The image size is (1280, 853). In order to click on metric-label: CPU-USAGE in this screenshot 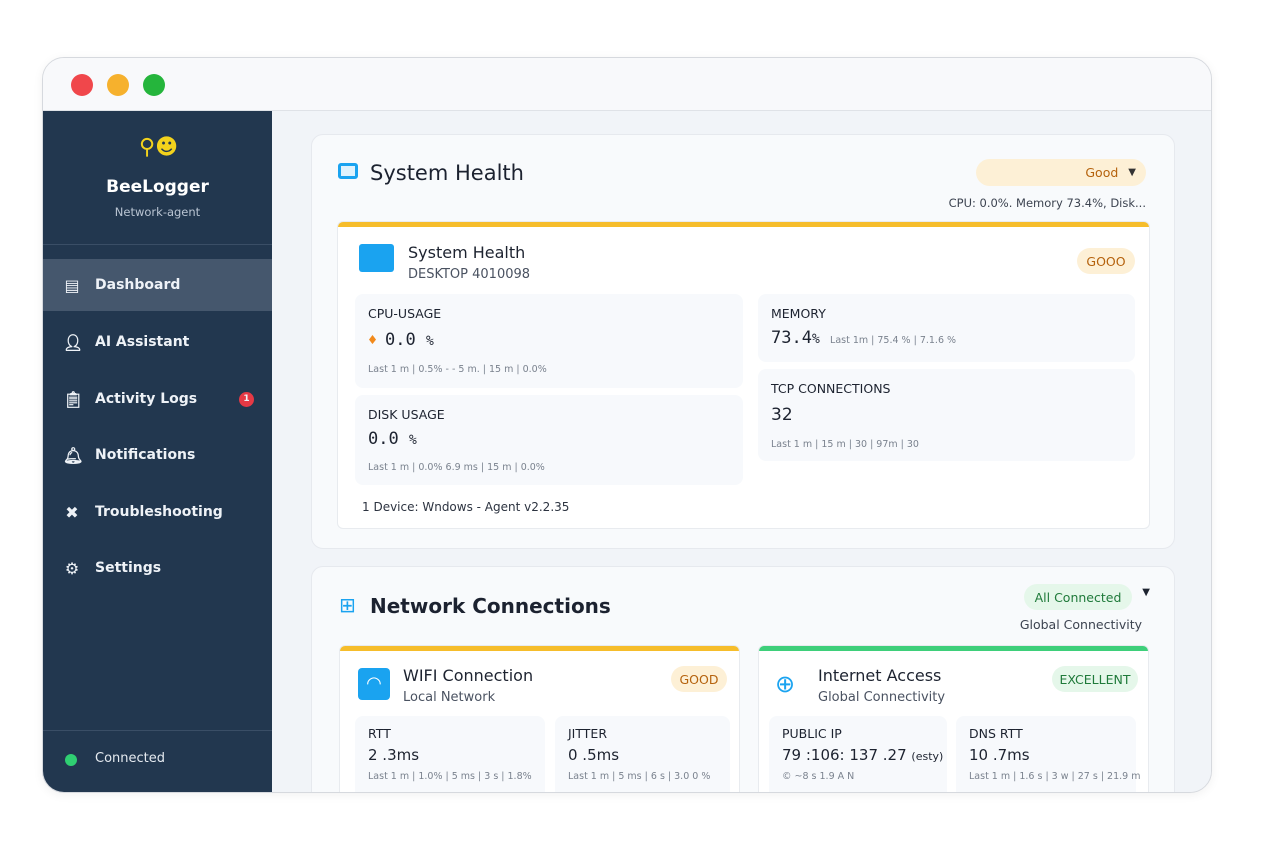, I will do `click(405, 313)`.